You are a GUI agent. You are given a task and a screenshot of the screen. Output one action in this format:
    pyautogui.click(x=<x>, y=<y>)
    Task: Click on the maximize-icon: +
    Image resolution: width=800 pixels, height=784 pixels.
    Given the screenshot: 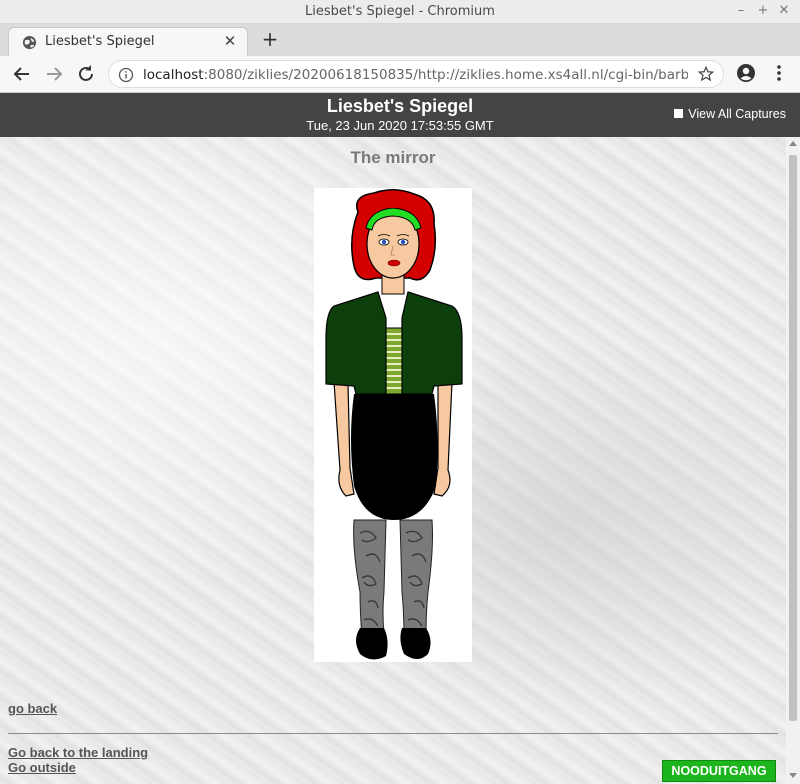 What is the action you would take?
    pyautogui.click(x=763, y=11)
    